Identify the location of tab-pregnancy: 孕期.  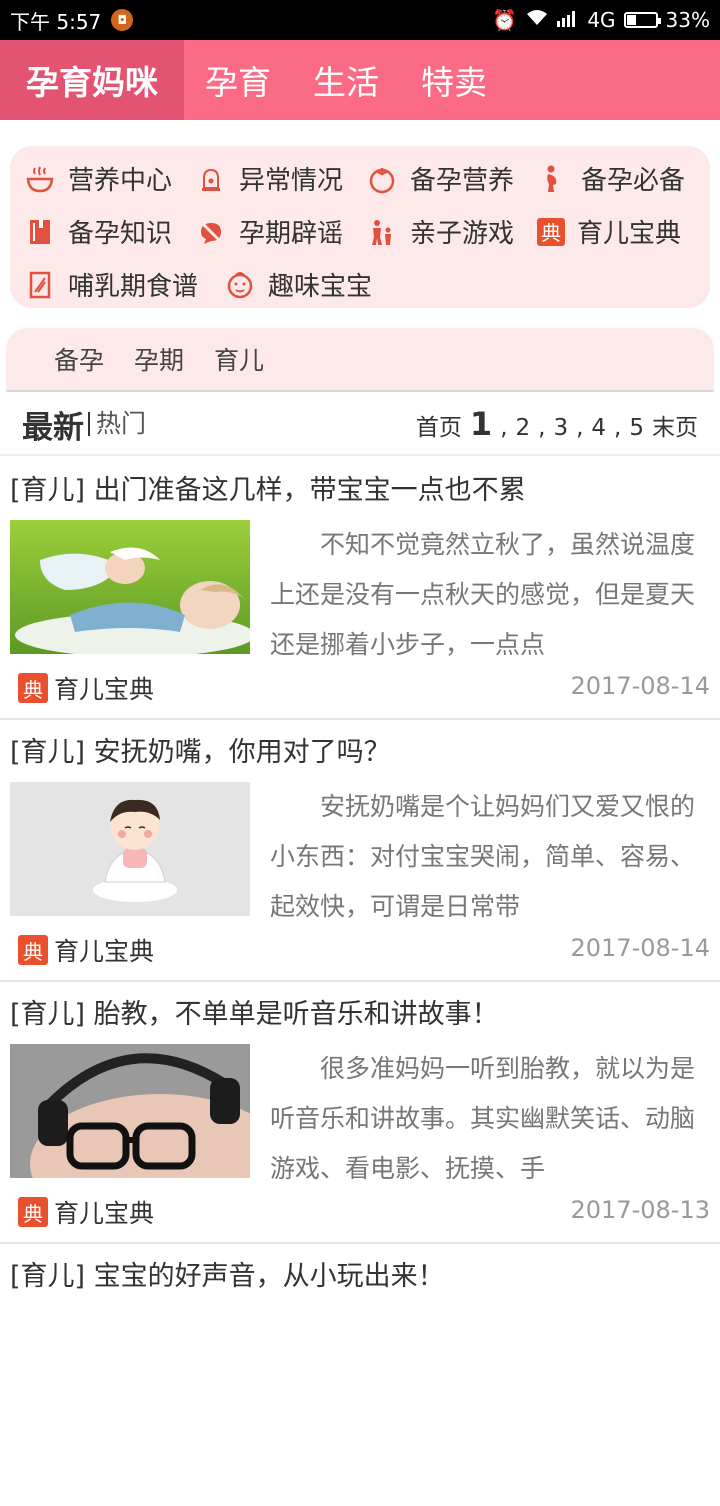
(159, 359).